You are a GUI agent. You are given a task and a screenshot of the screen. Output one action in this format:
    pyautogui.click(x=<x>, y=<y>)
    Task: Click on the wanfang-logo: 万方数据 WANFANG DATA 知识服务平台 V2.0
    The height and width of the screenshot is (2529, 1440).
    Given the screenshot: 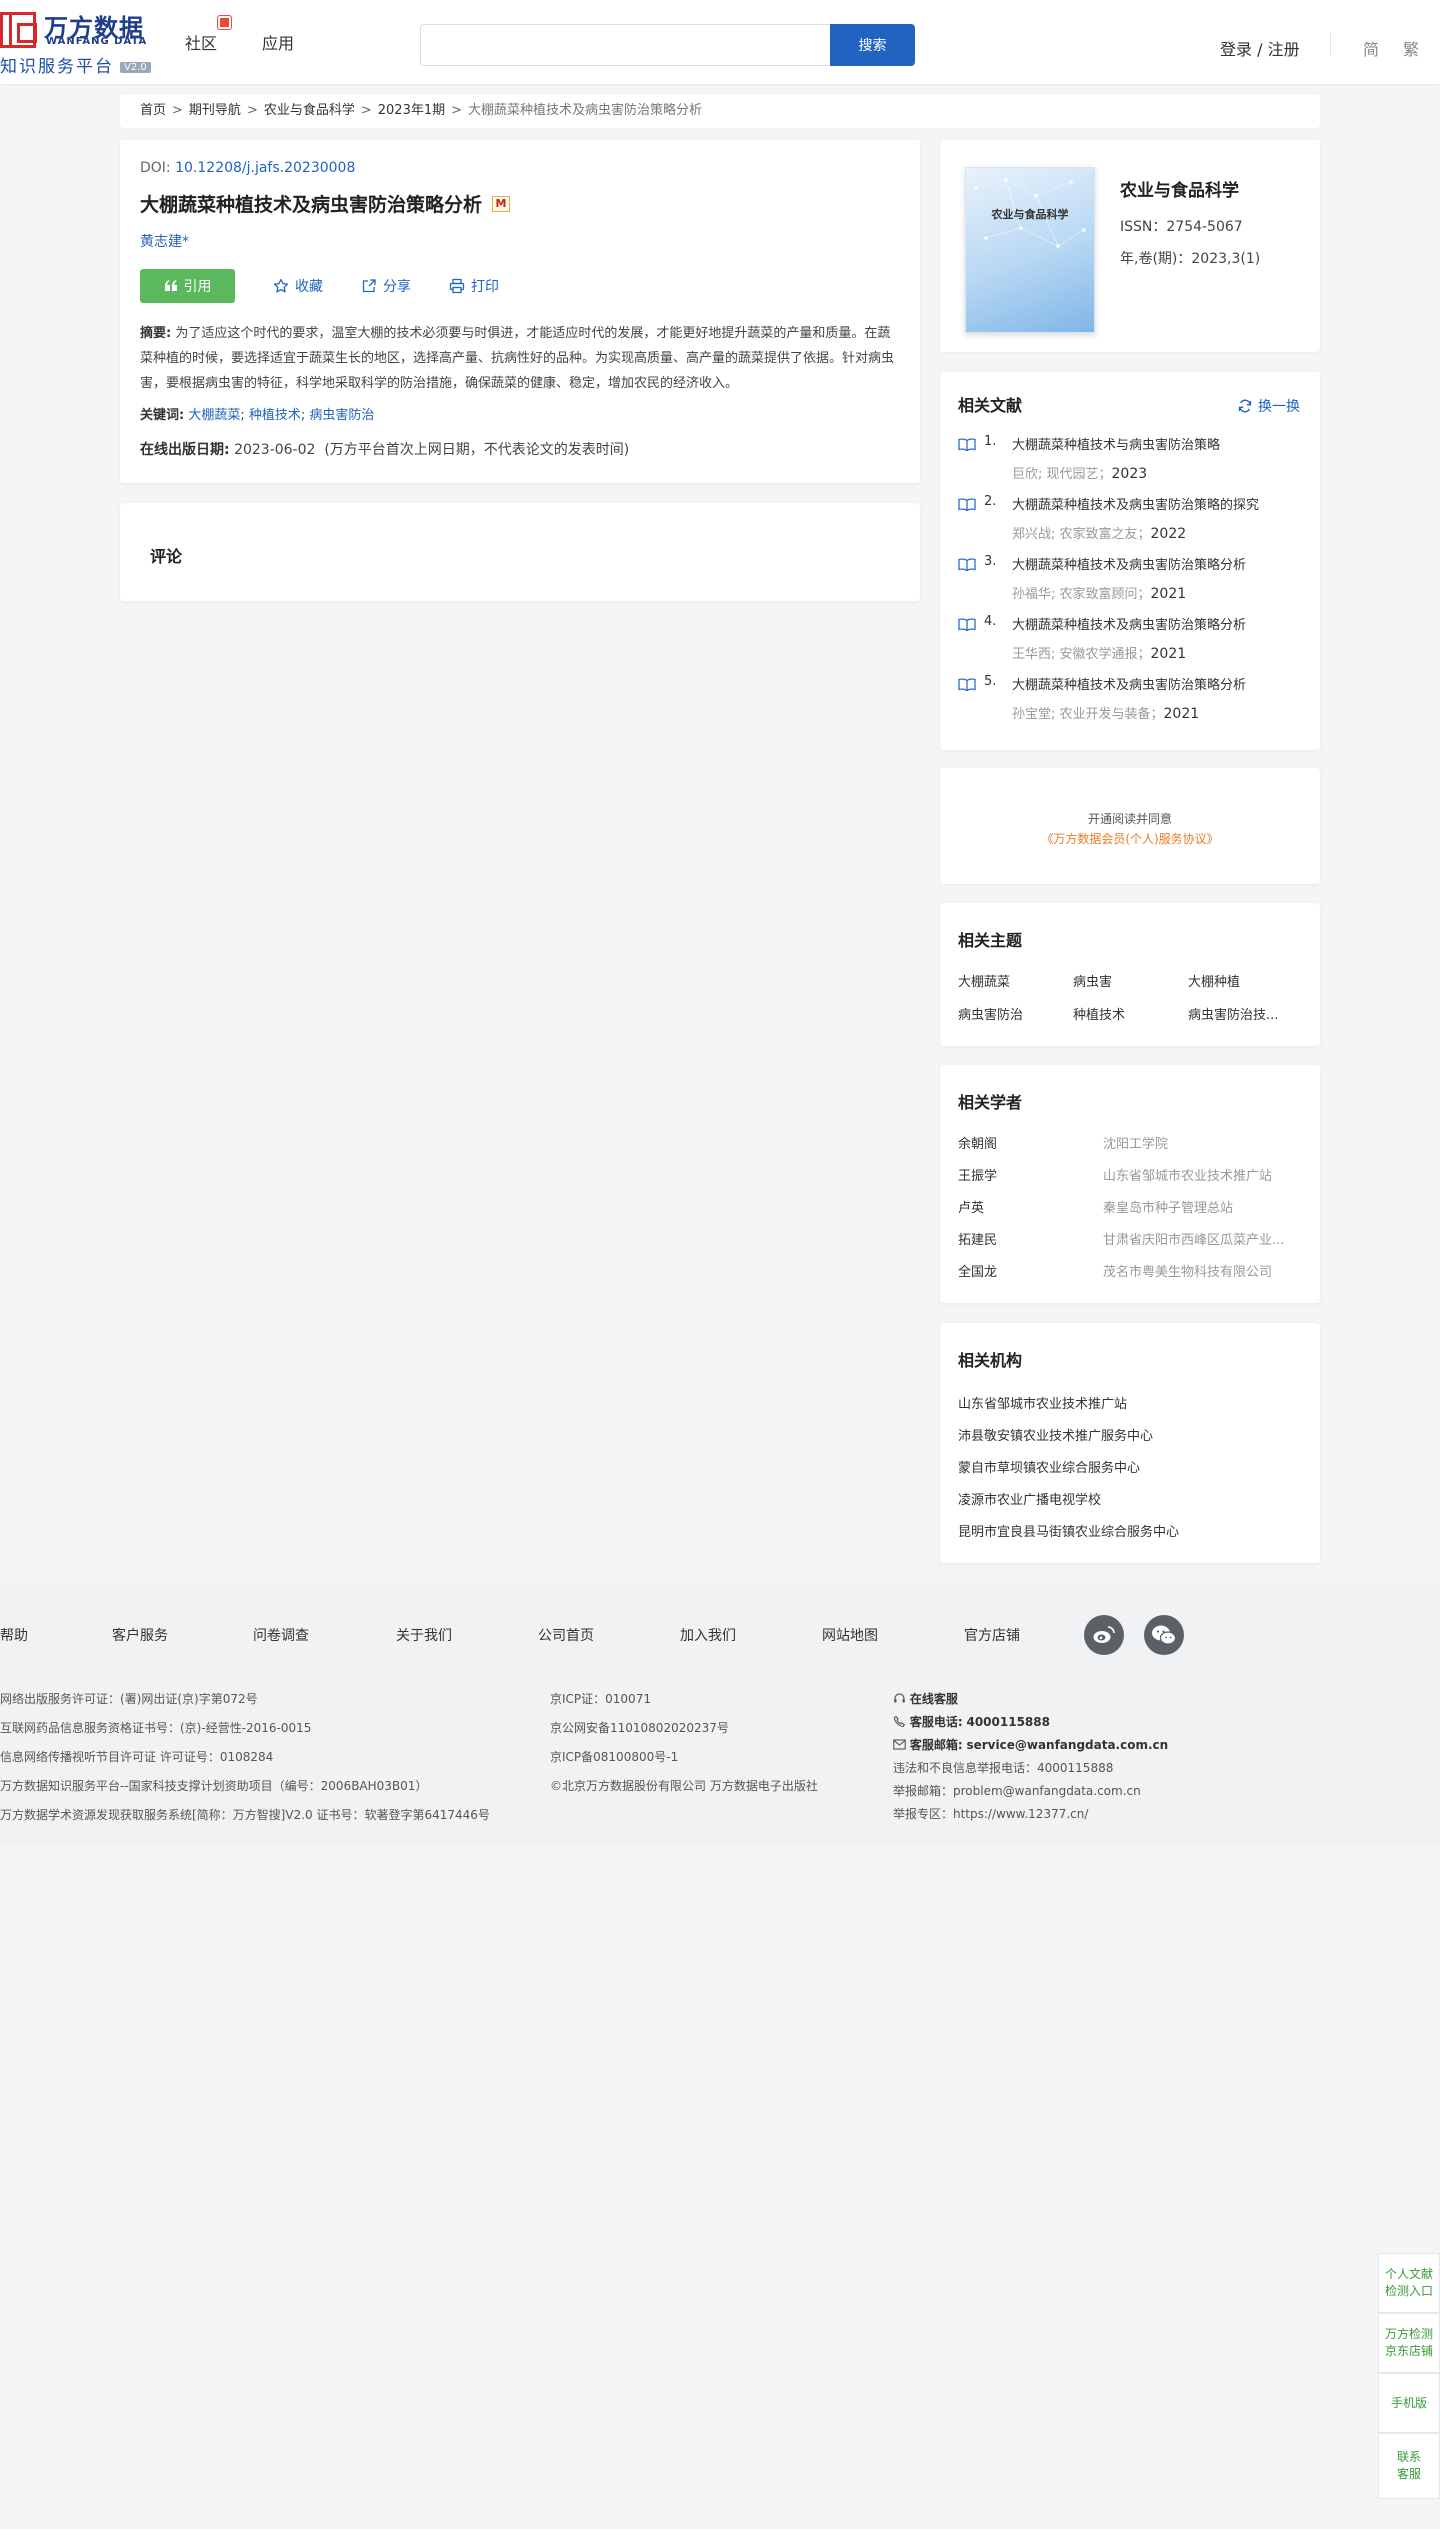 What is the action you would take?
    pyautogui.click(x=80, y=41)
    